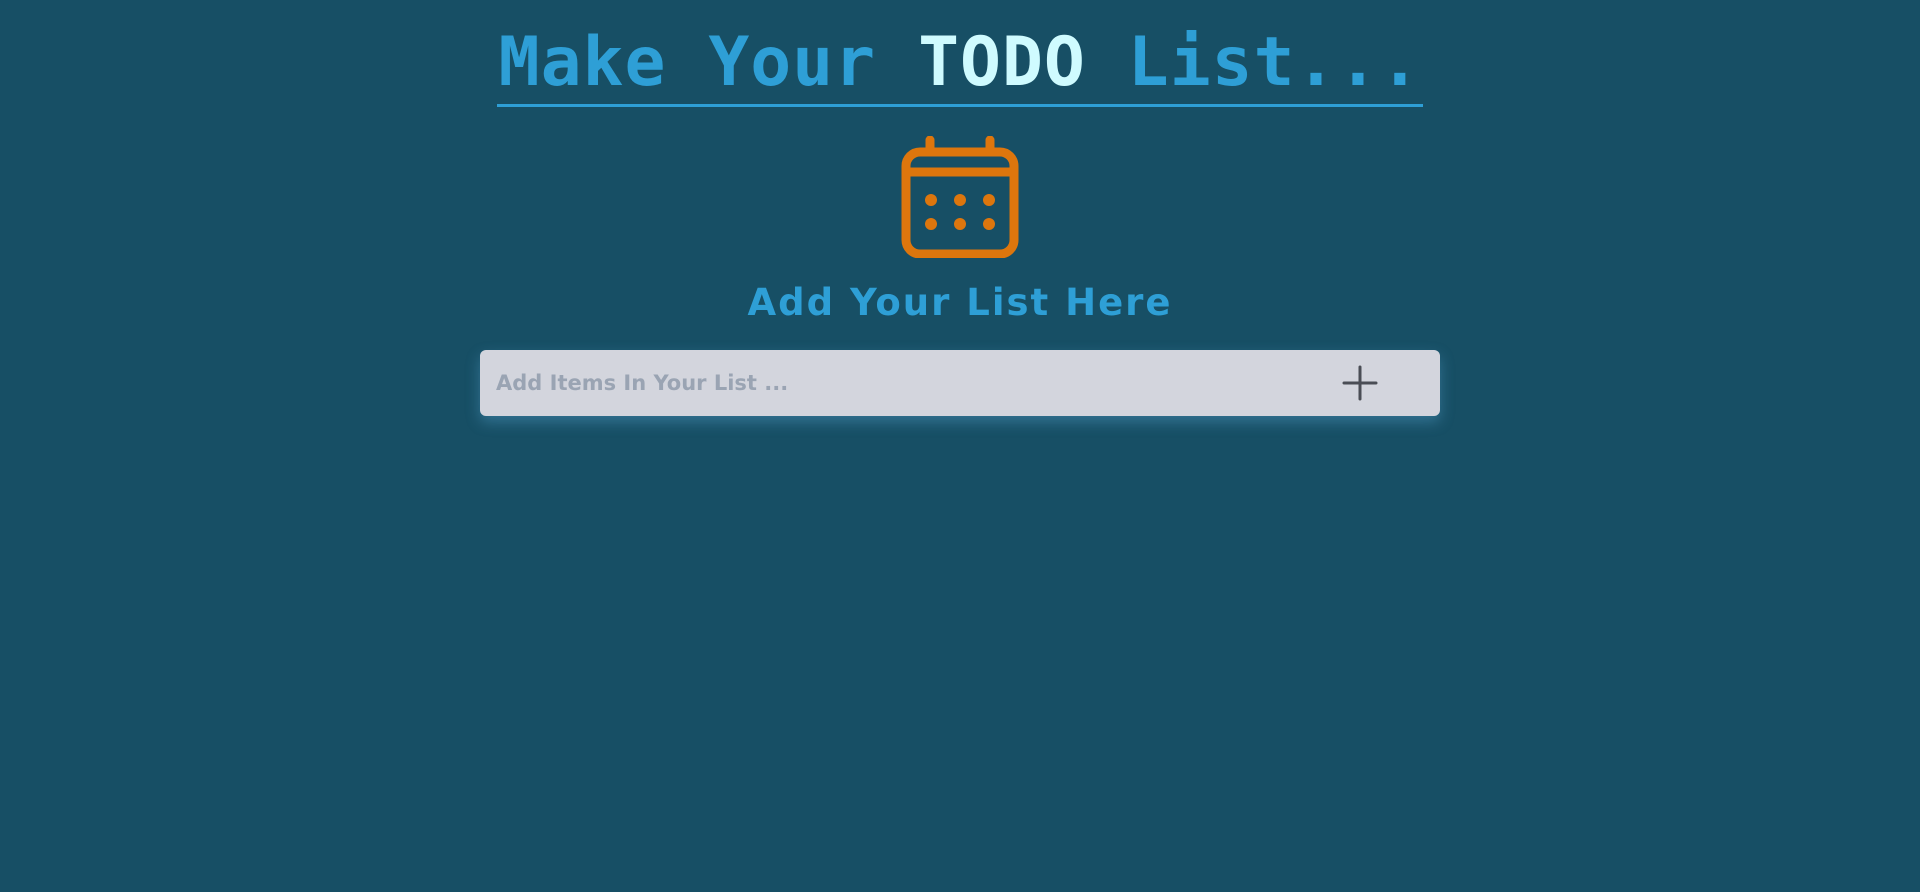 This screenshot has height=893, width=1920. I want to click on add-item-form, so click(960, 383).